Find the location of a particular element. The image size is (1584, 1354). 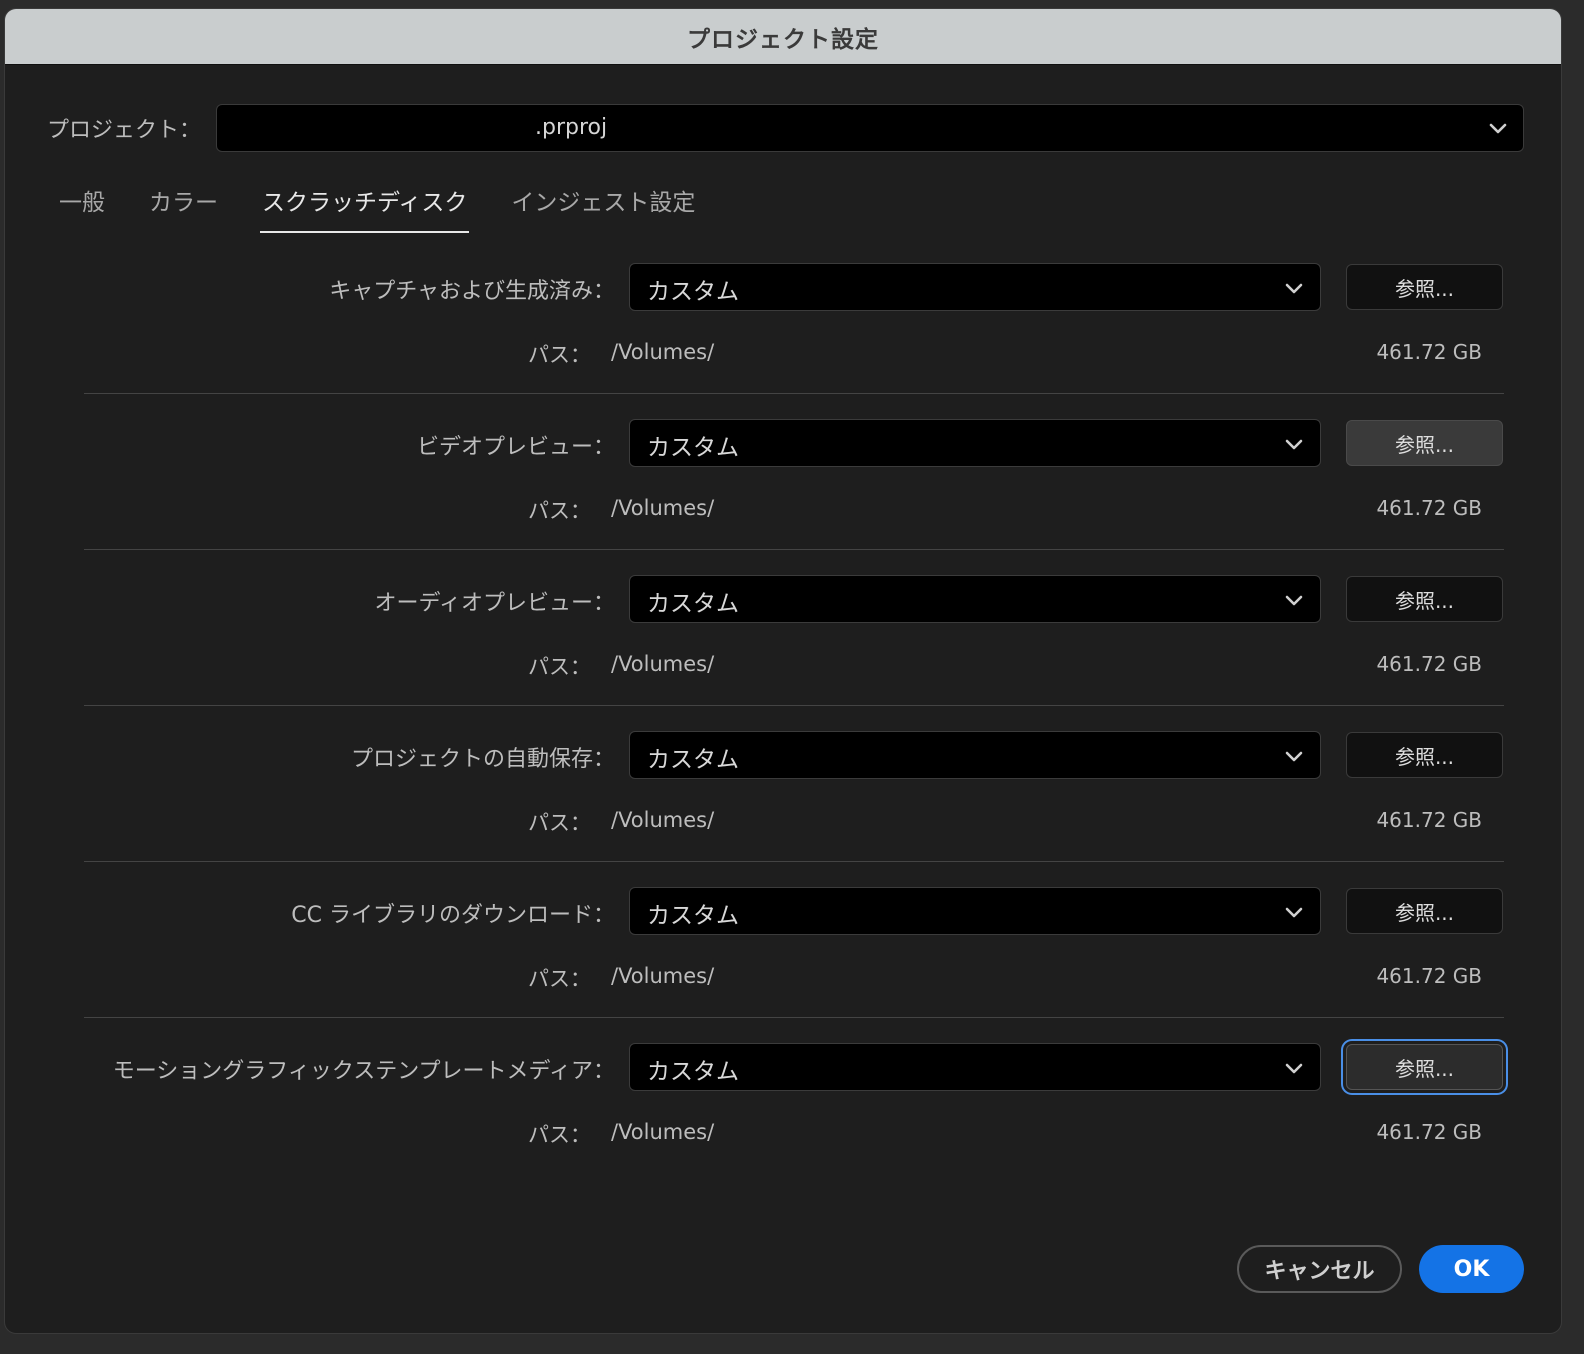

section-label: CC ライブラリのダウンロード： is located at coordinates (453, 915).